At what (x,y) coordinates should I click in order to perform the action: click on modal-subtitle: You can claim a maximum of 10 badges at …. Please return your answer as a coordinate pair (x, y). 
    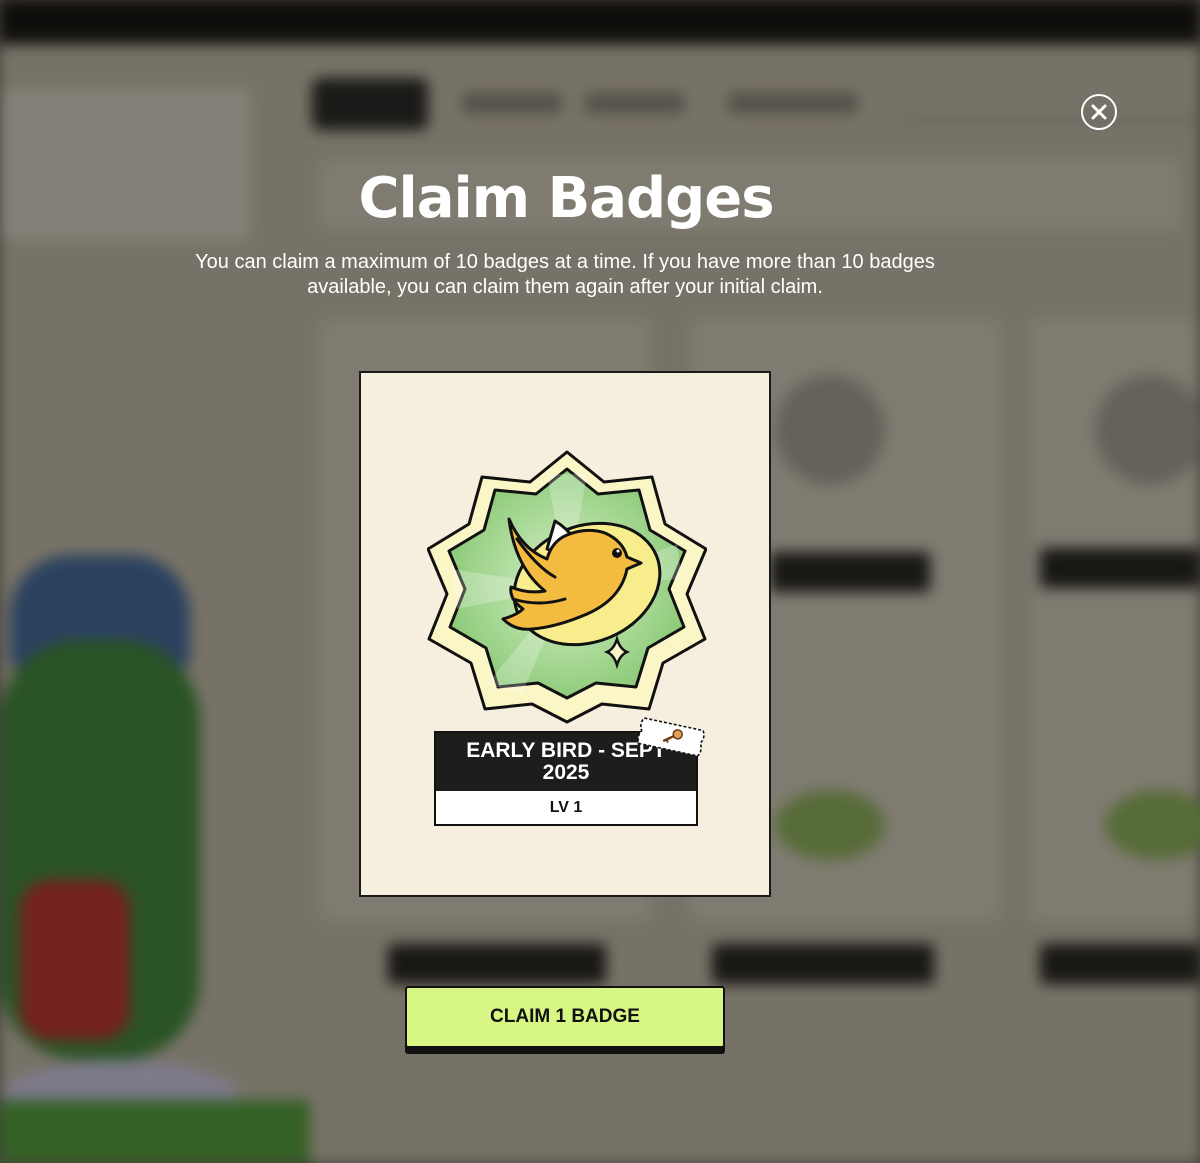
    Looking at the image, I should click on (565, 274).